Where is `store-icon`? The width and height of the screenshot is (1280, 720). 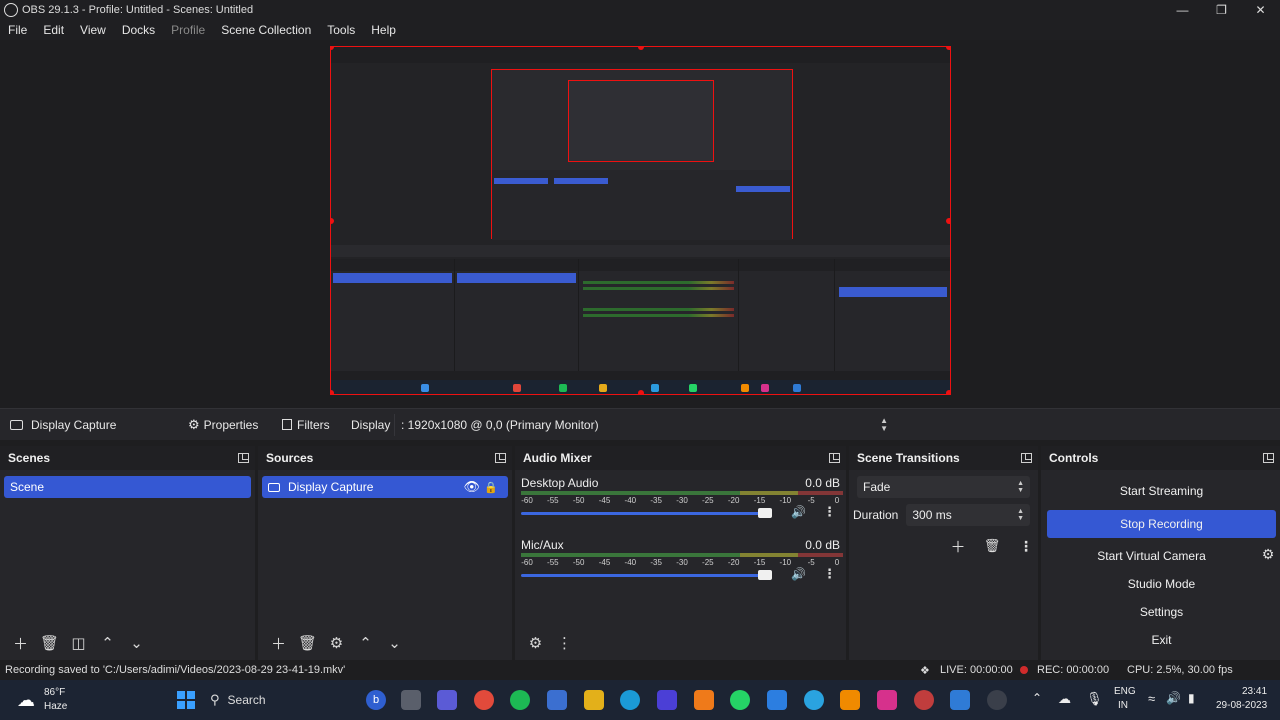 store-icon is located at coordinates (557, 700).